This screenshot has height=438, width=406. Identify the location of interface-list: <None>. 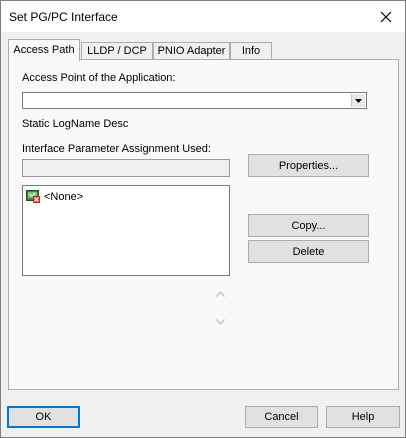
(126, 230).